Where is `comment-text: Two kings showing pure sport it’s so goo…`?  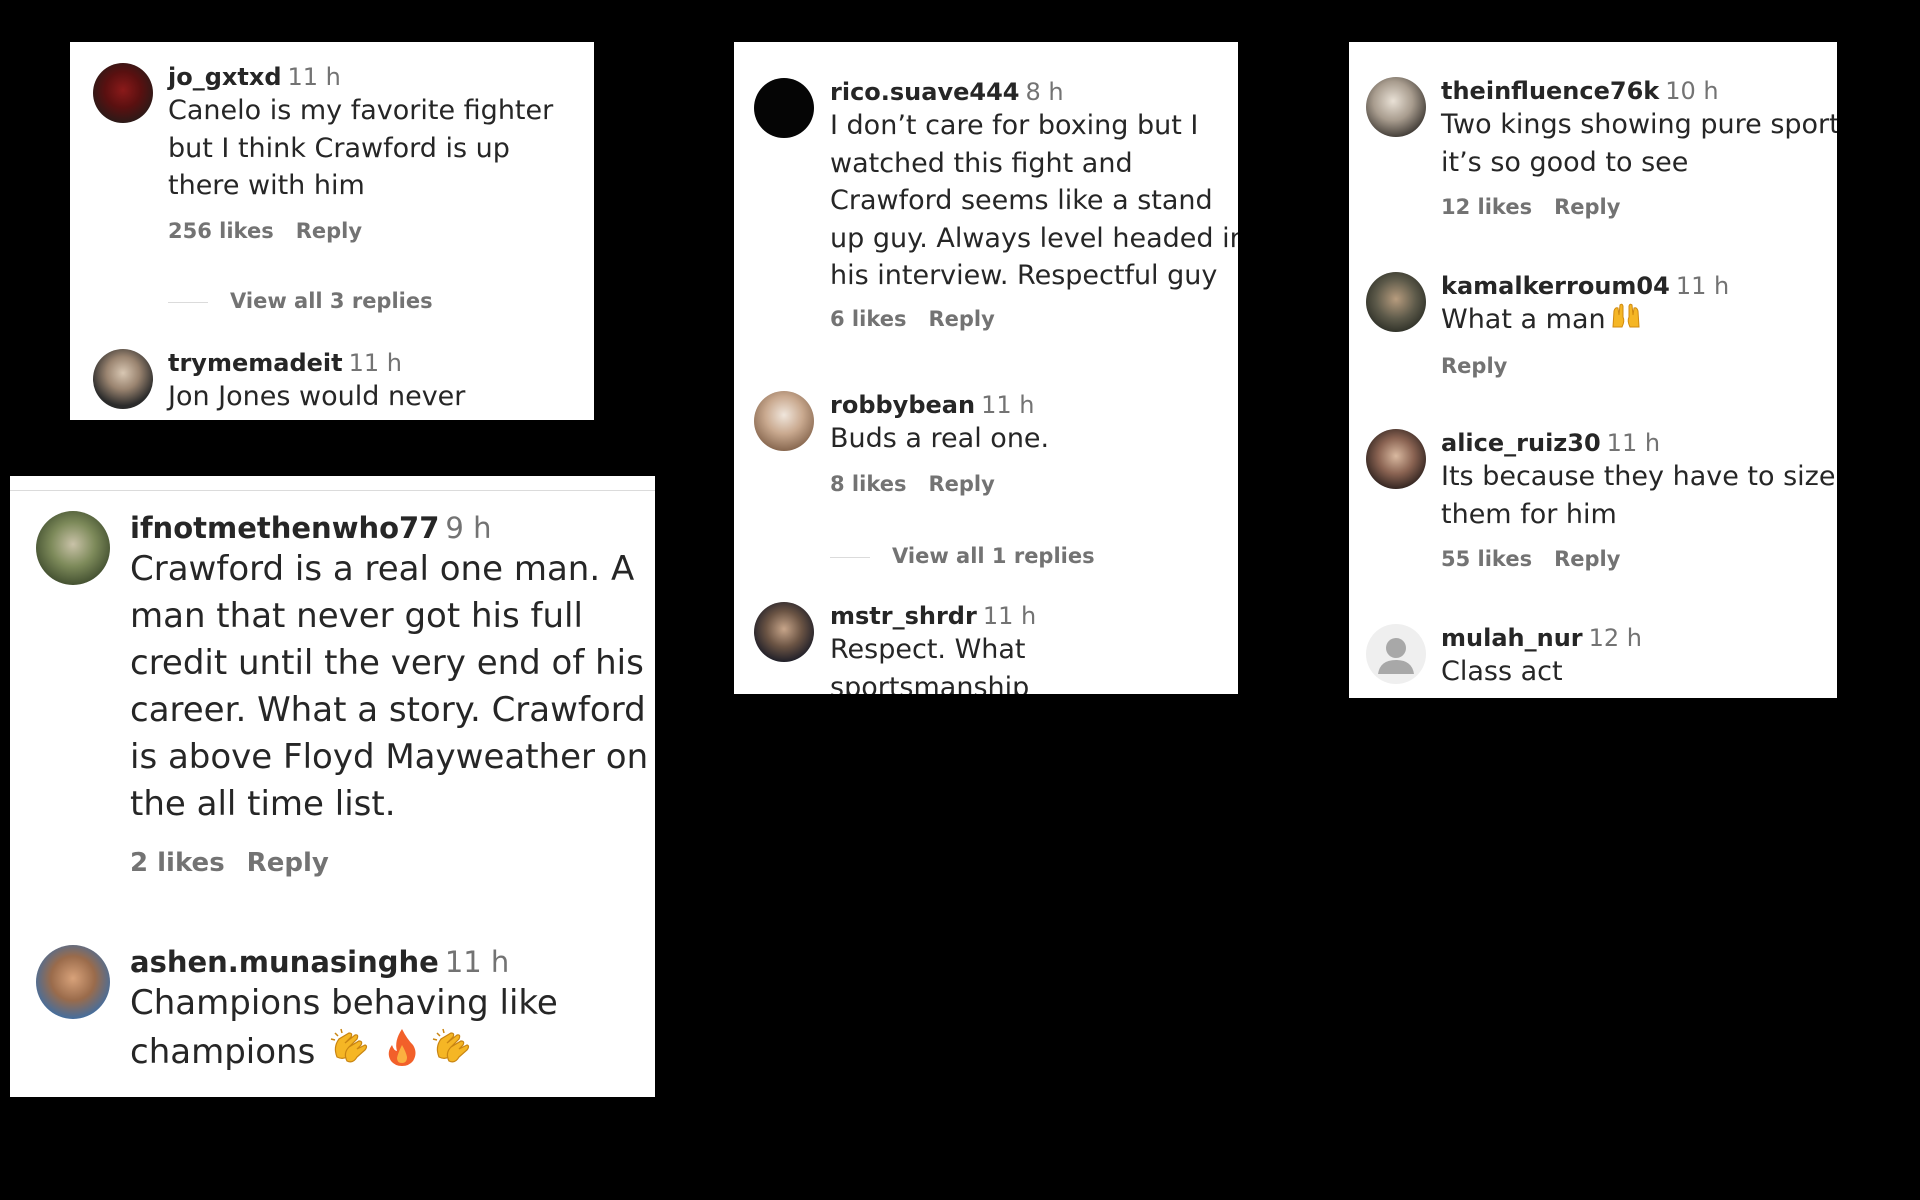
comment-text: Two kings showing pure sport it’s so goo… is located at coordinates (1639, 143).